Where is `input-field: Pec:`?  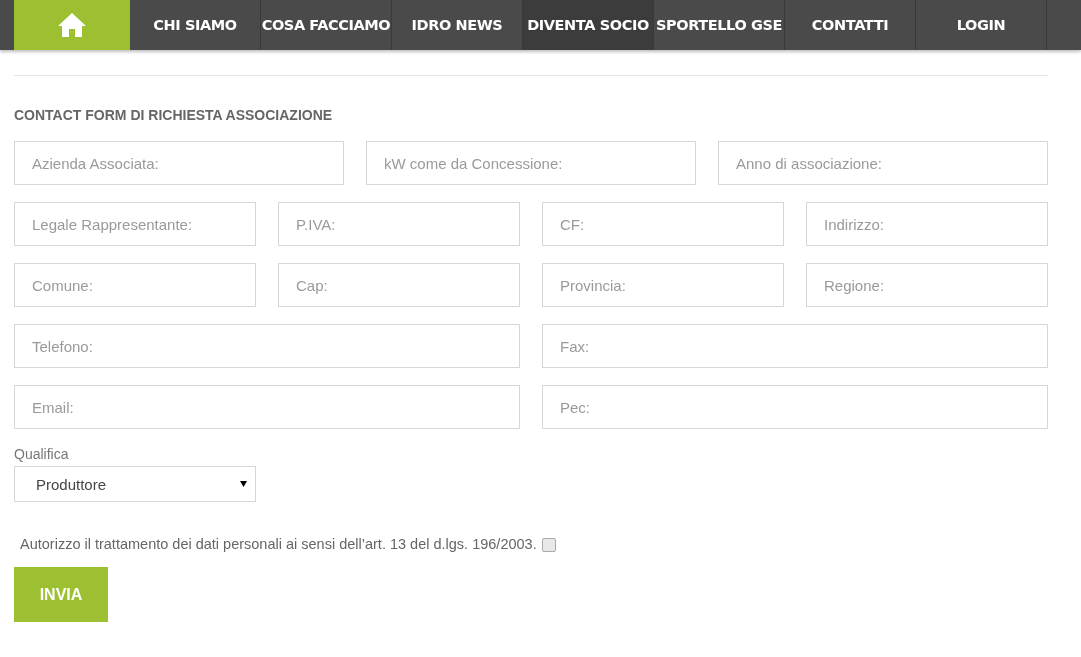
input-field: Pec: is located at coordinates (795, 407).